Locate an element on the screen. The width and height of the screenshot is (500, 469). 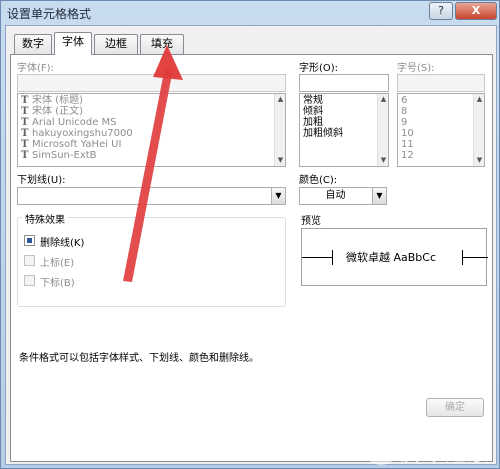
preview-baseline-right is located at coordinates (475, 257).